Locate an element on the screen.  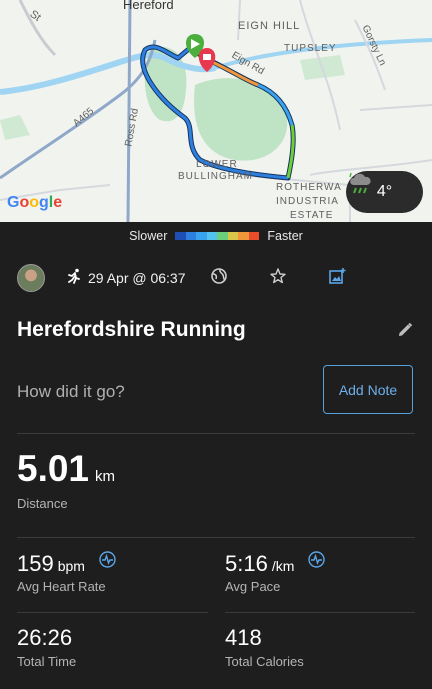
pace-value: 5:16 is located at coordinates (246, 563).